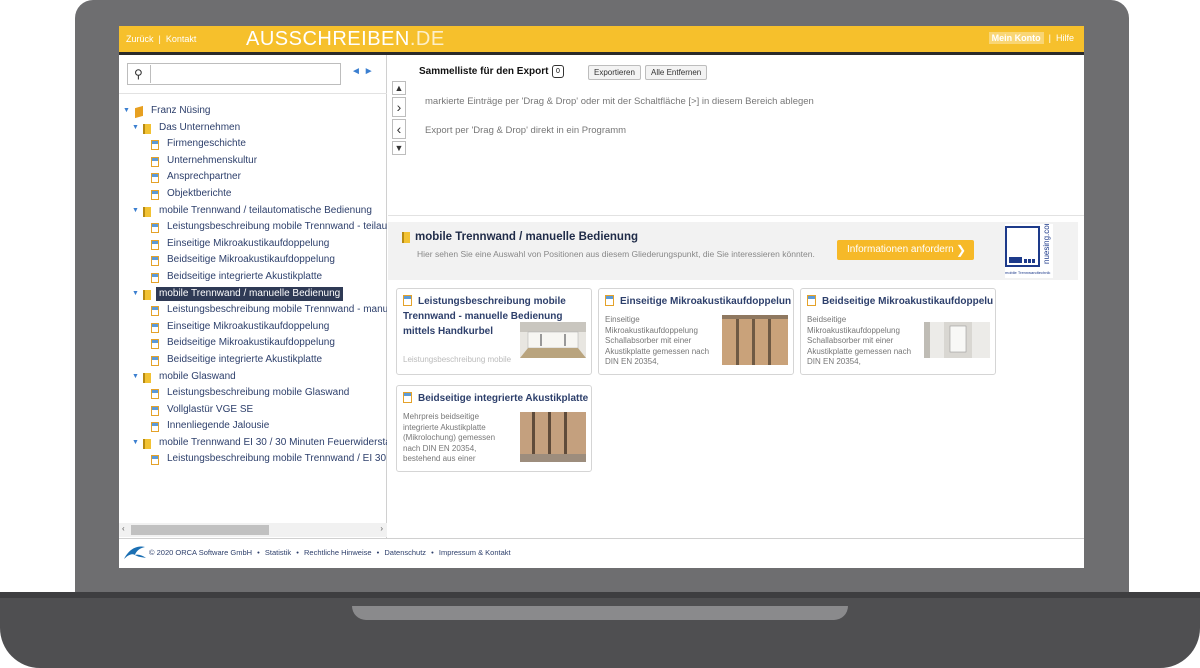  I want to click on back-arrow-icon: ◄, so click(356, 71).